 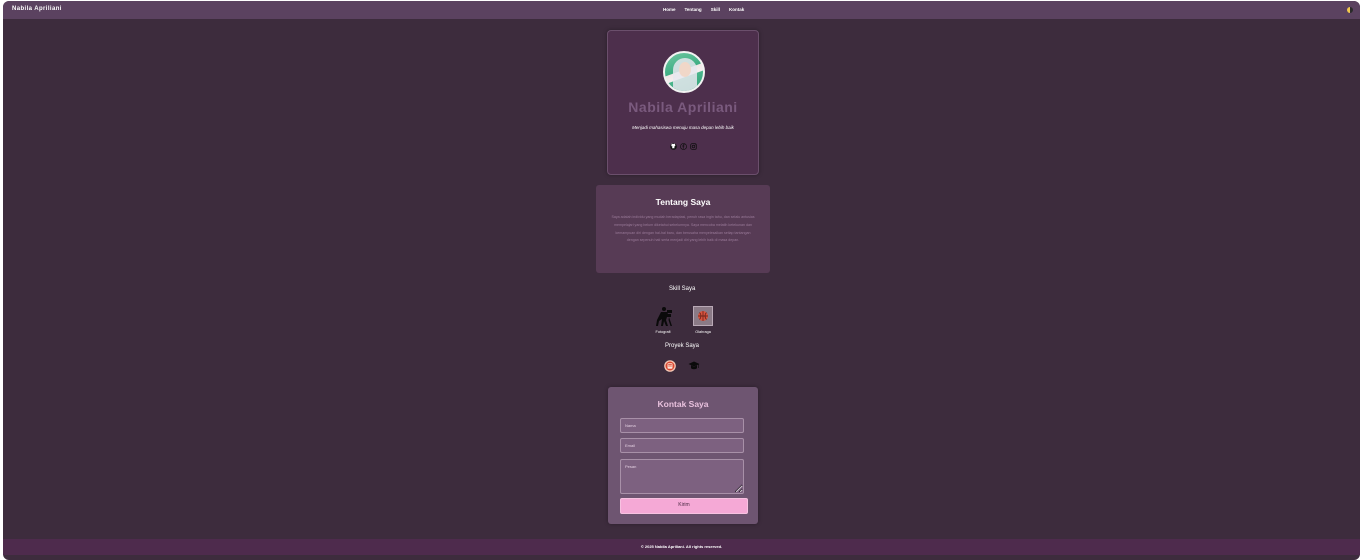 What do you see at coordinates (663, 316) in the screenshot?
I see `camera-person-icon` at bounding box center [663, 316].